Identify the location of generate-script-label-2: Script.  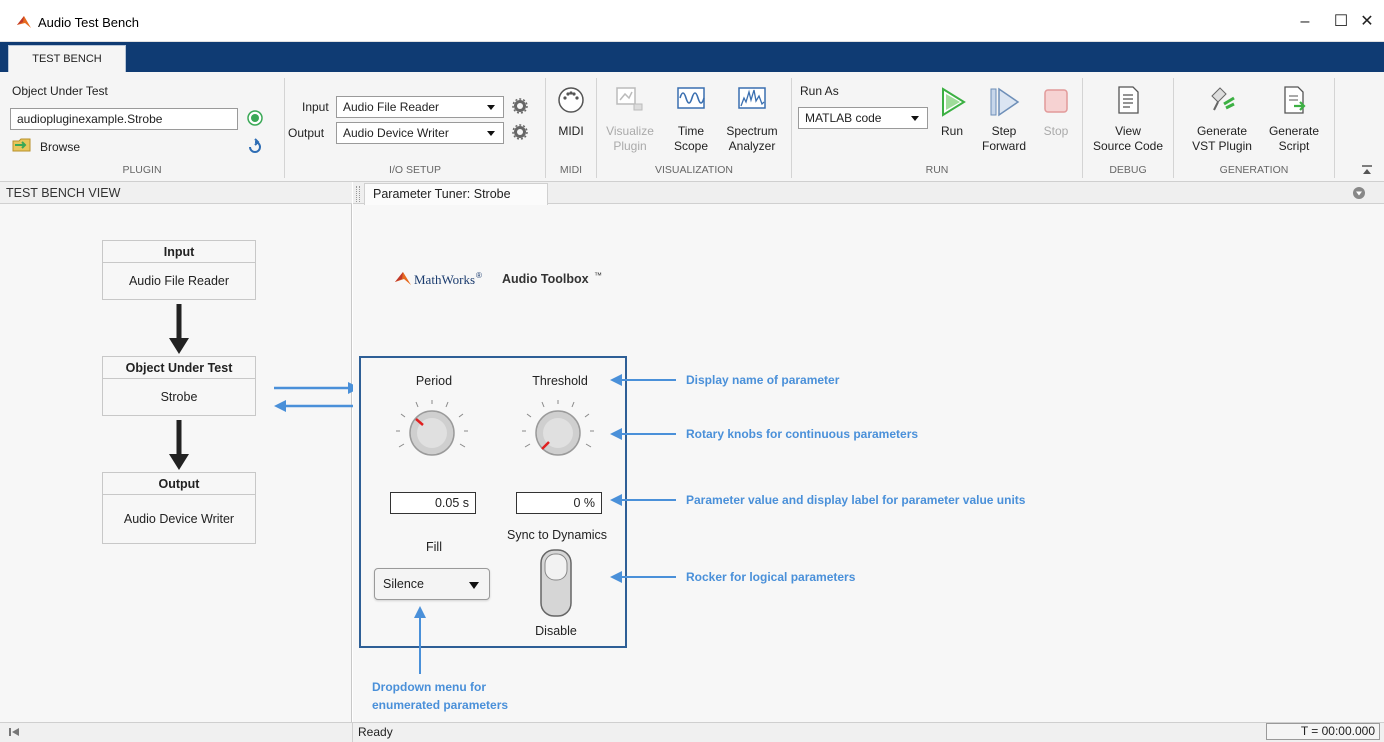
(1294, 146).